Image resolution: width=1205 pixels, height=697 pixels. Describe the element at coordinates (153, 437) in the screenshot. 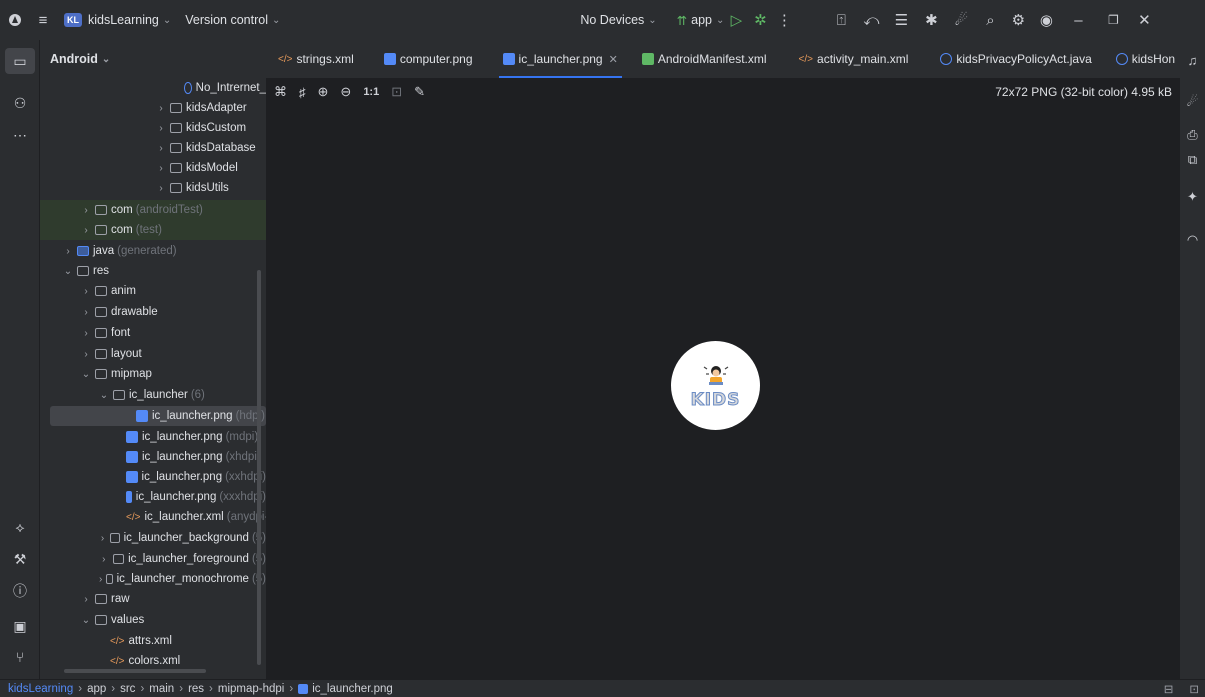

I see `tree-item: ic_launcher.png (mdpi)` at that location.